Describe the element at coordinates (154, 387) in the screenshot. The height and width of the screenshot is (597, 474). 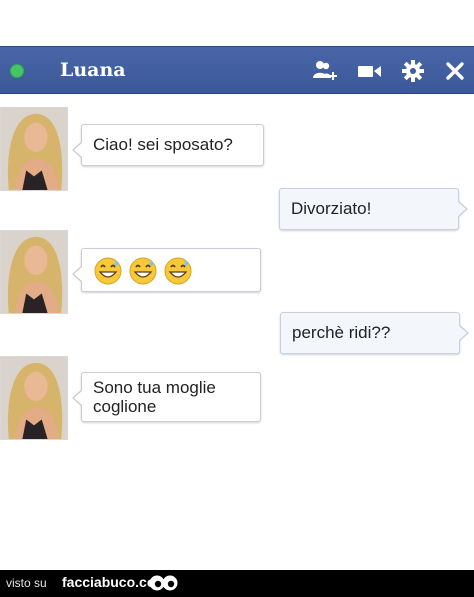
I see `message-text-line: Sono tua moglie` at that location.